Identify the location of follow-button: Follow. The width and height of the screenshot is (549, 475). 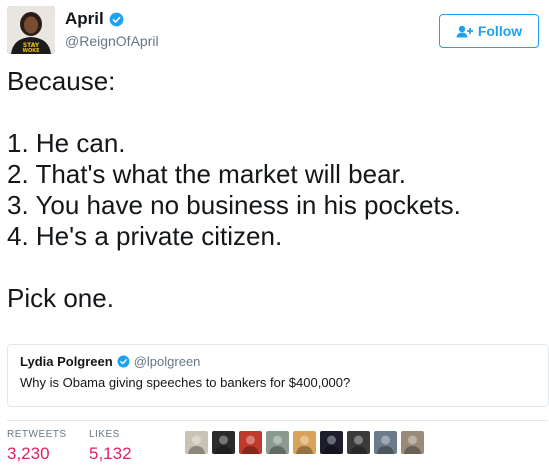
(489, 31).